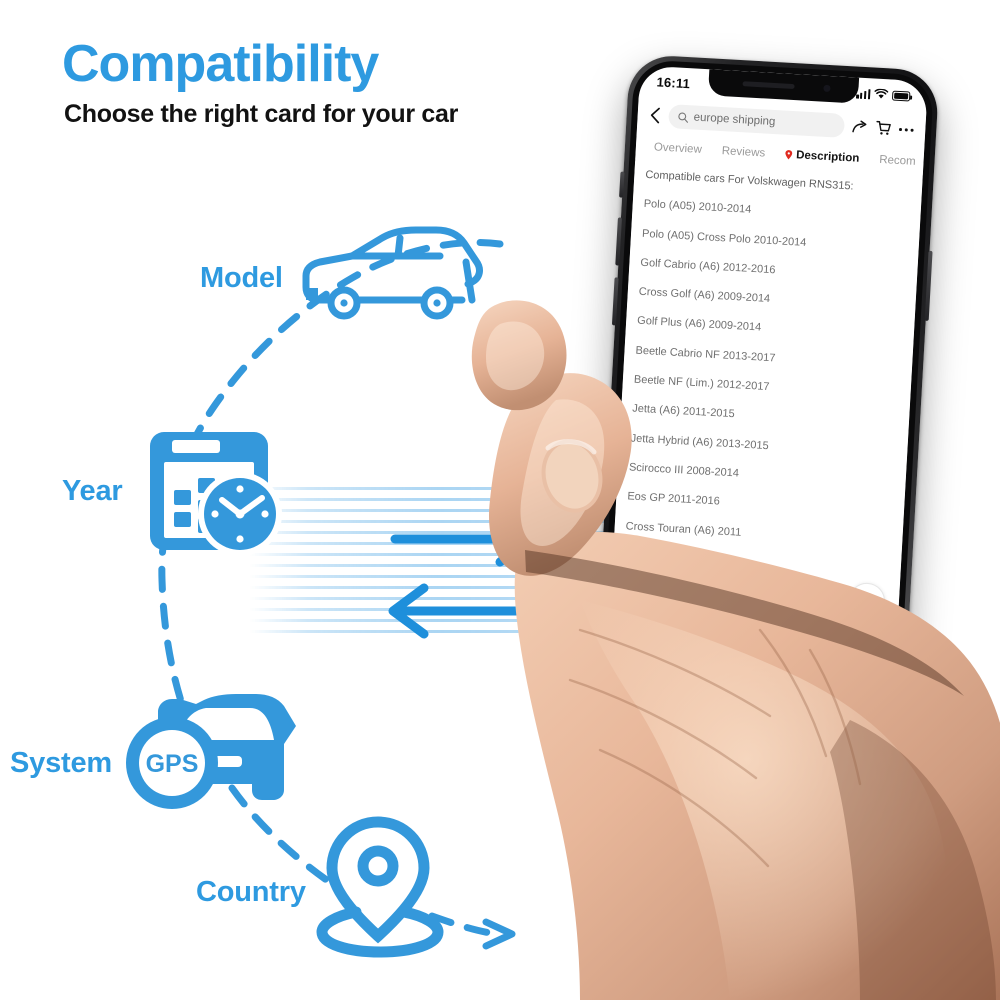 The height and width of the screenshot is (1000, 1000). I want to click on buy-now-label: Buy Now, so click(839, 663).